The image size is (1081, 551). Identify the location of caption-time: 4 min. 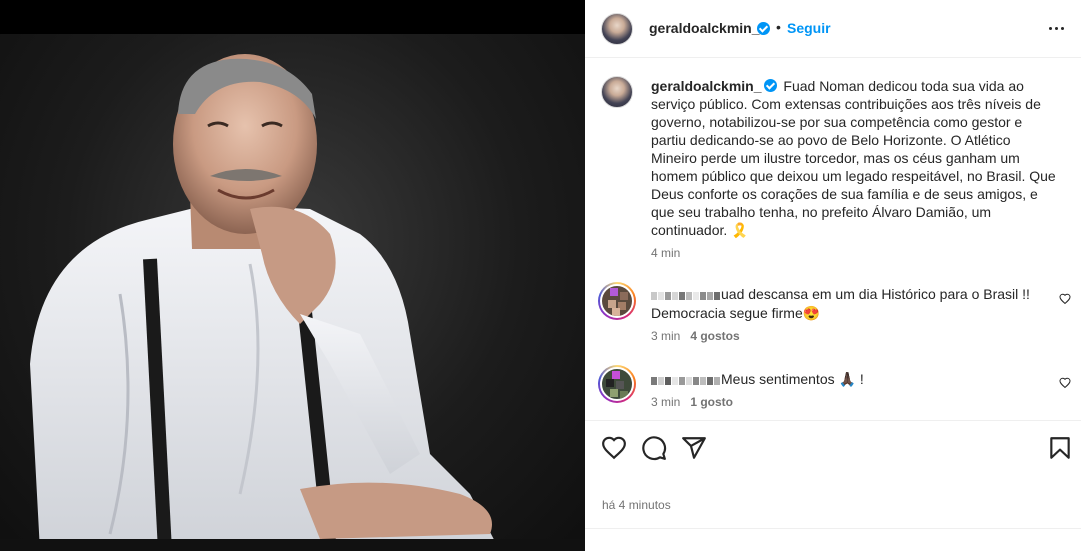
(666, 253).